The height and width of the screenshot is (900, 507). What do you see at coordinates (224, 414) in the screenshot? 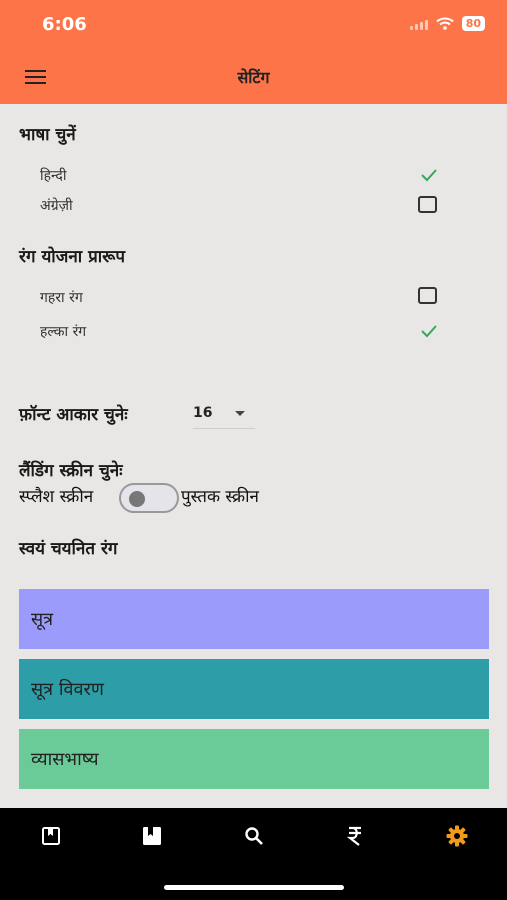
I see `font-size-dropdown: 16` at bounding box center [224, 414].